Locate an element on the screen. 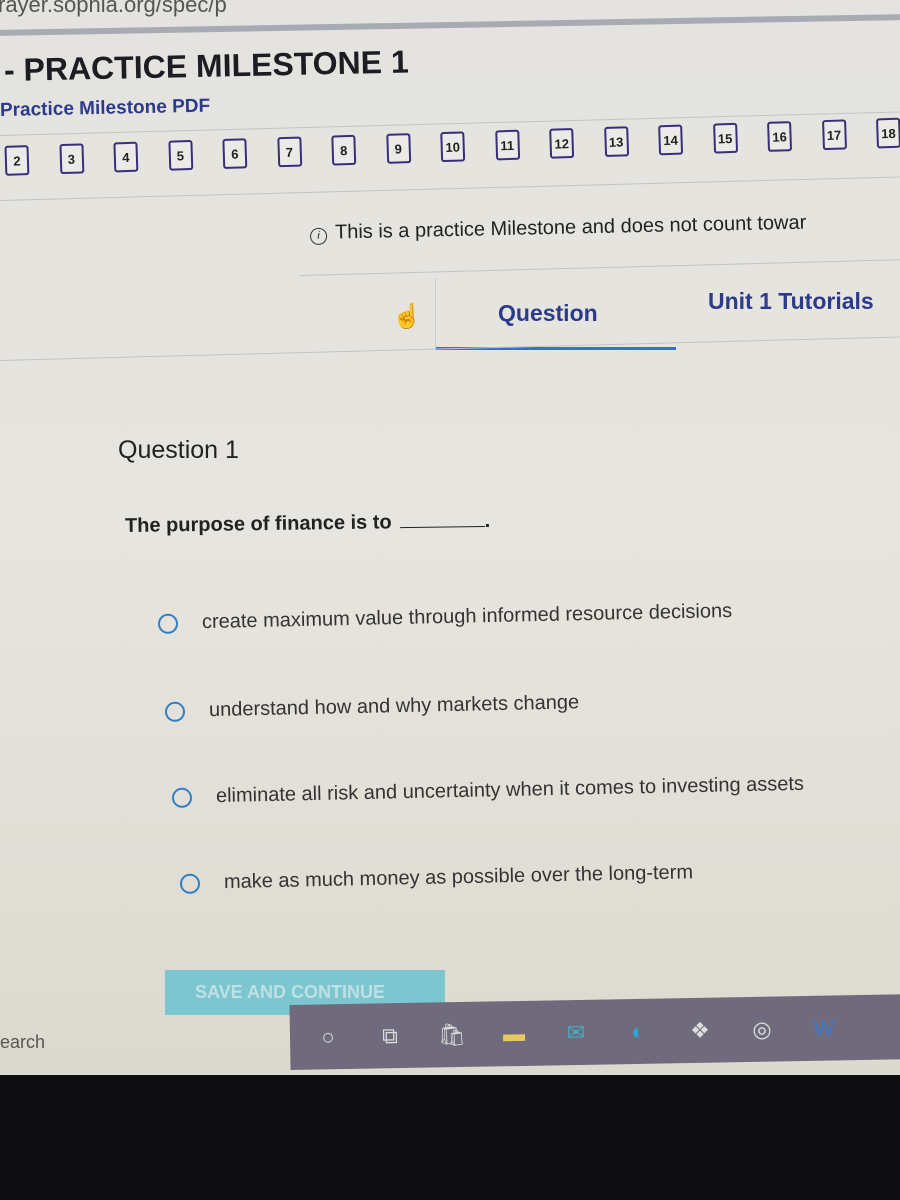  question-prompt: The purpose of finance is to. is located at coordinates (308, 524).